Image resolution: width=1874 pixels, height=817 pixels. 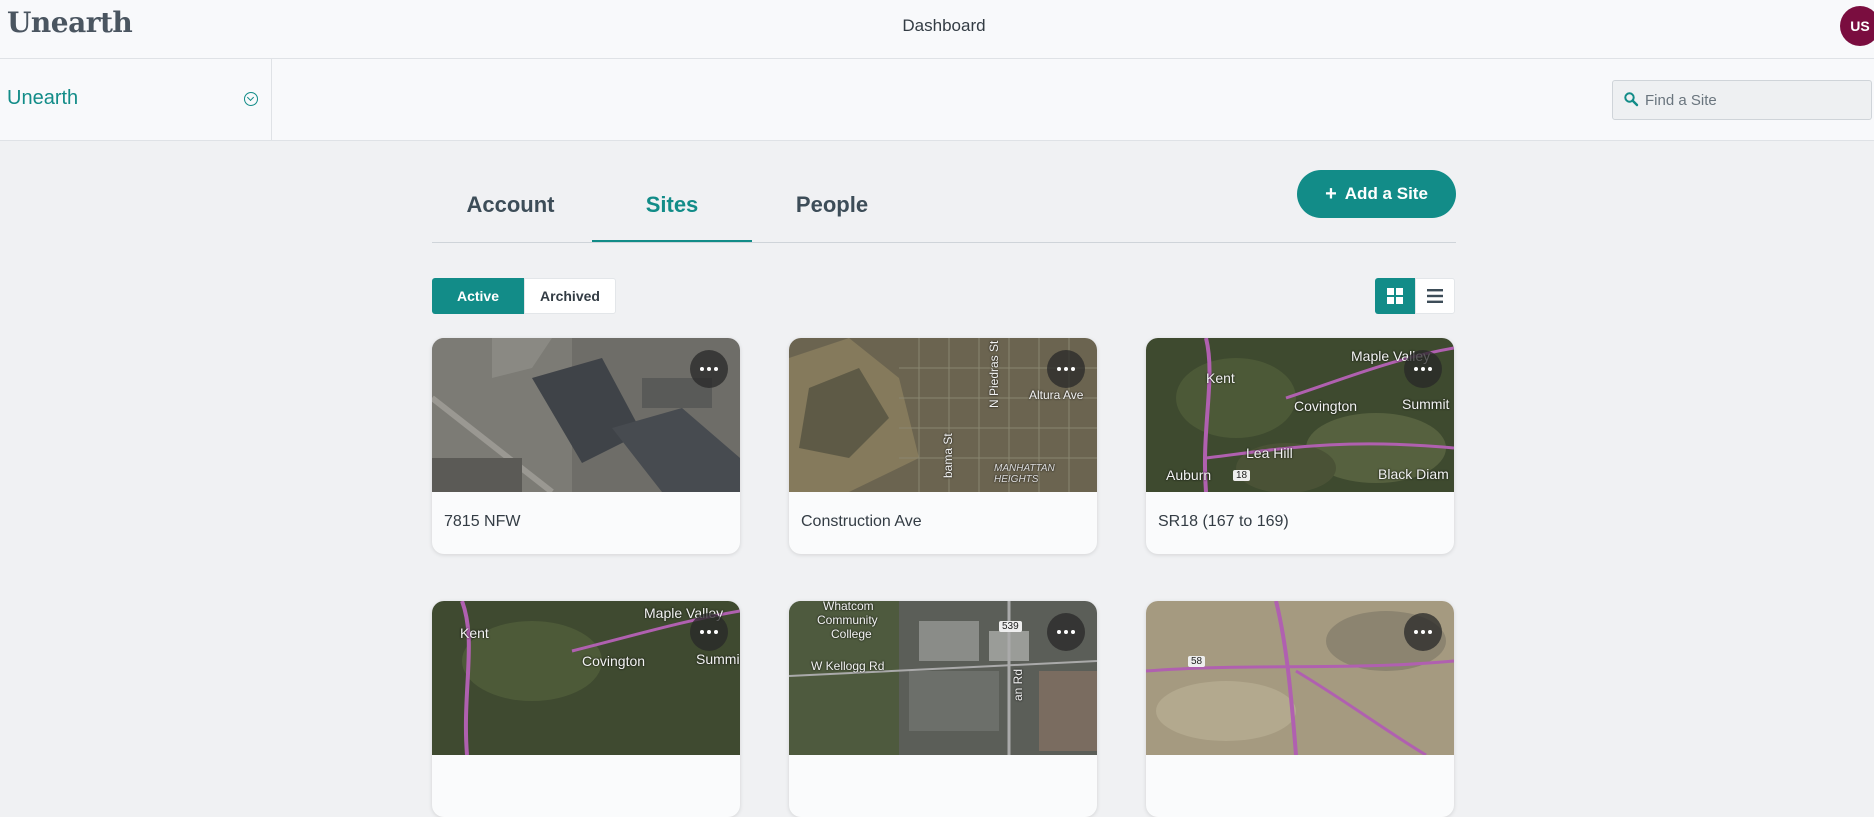 I want to click on grid-icon, so click(x=1395, y=296).